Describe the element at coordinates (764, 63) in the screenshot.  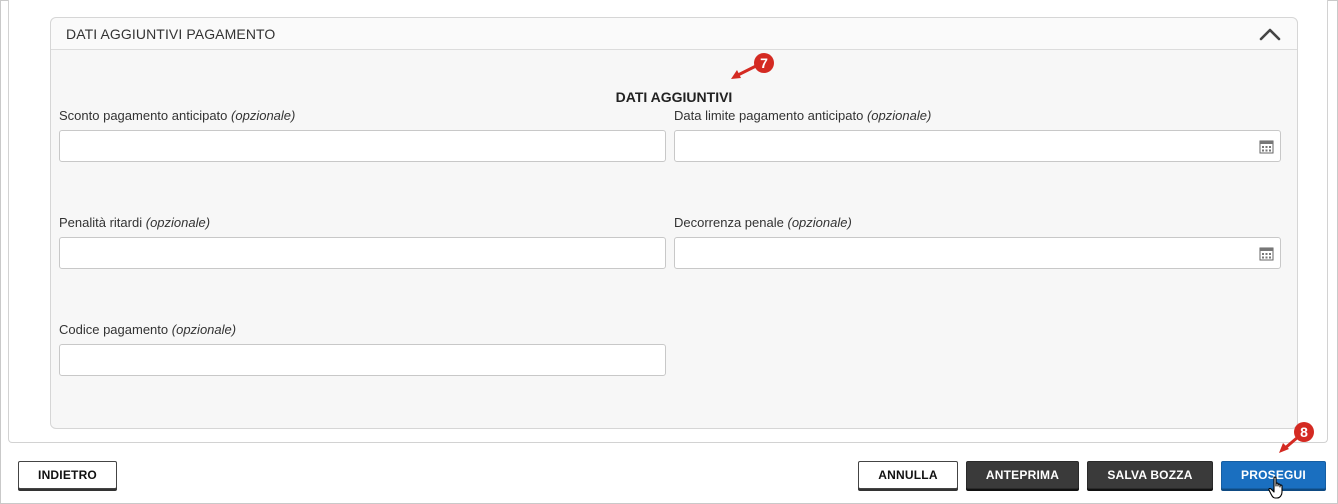
I see `step-7-number: 7` at that location.